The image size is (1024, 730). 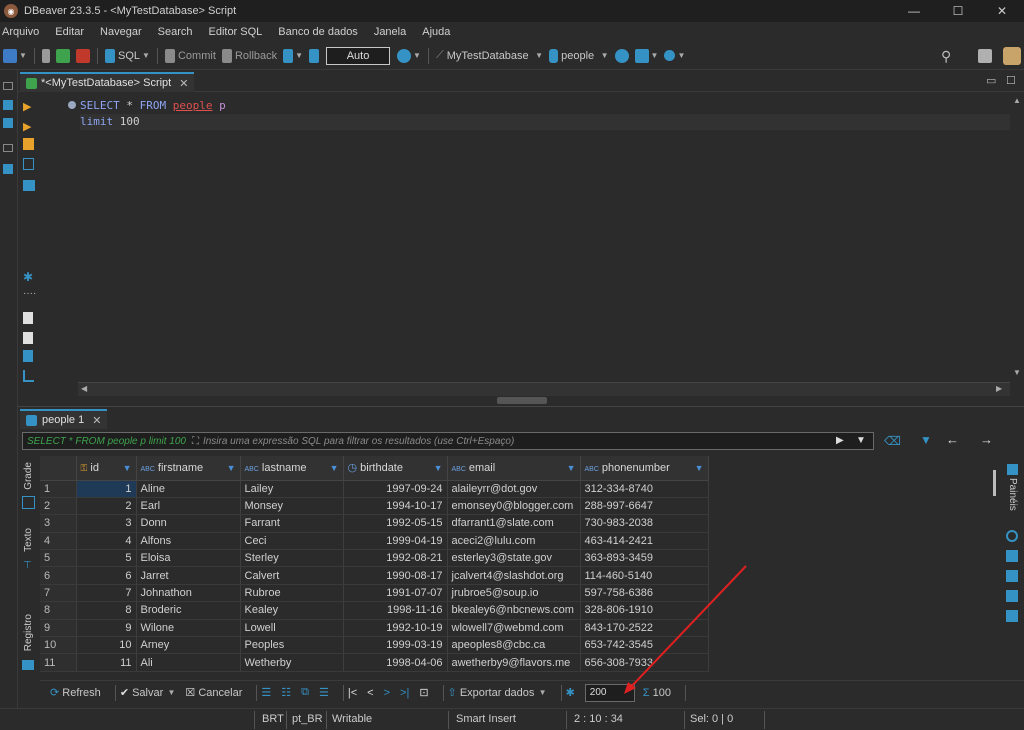 I want to click on arrow-shaft, so click(x=687, y=628).